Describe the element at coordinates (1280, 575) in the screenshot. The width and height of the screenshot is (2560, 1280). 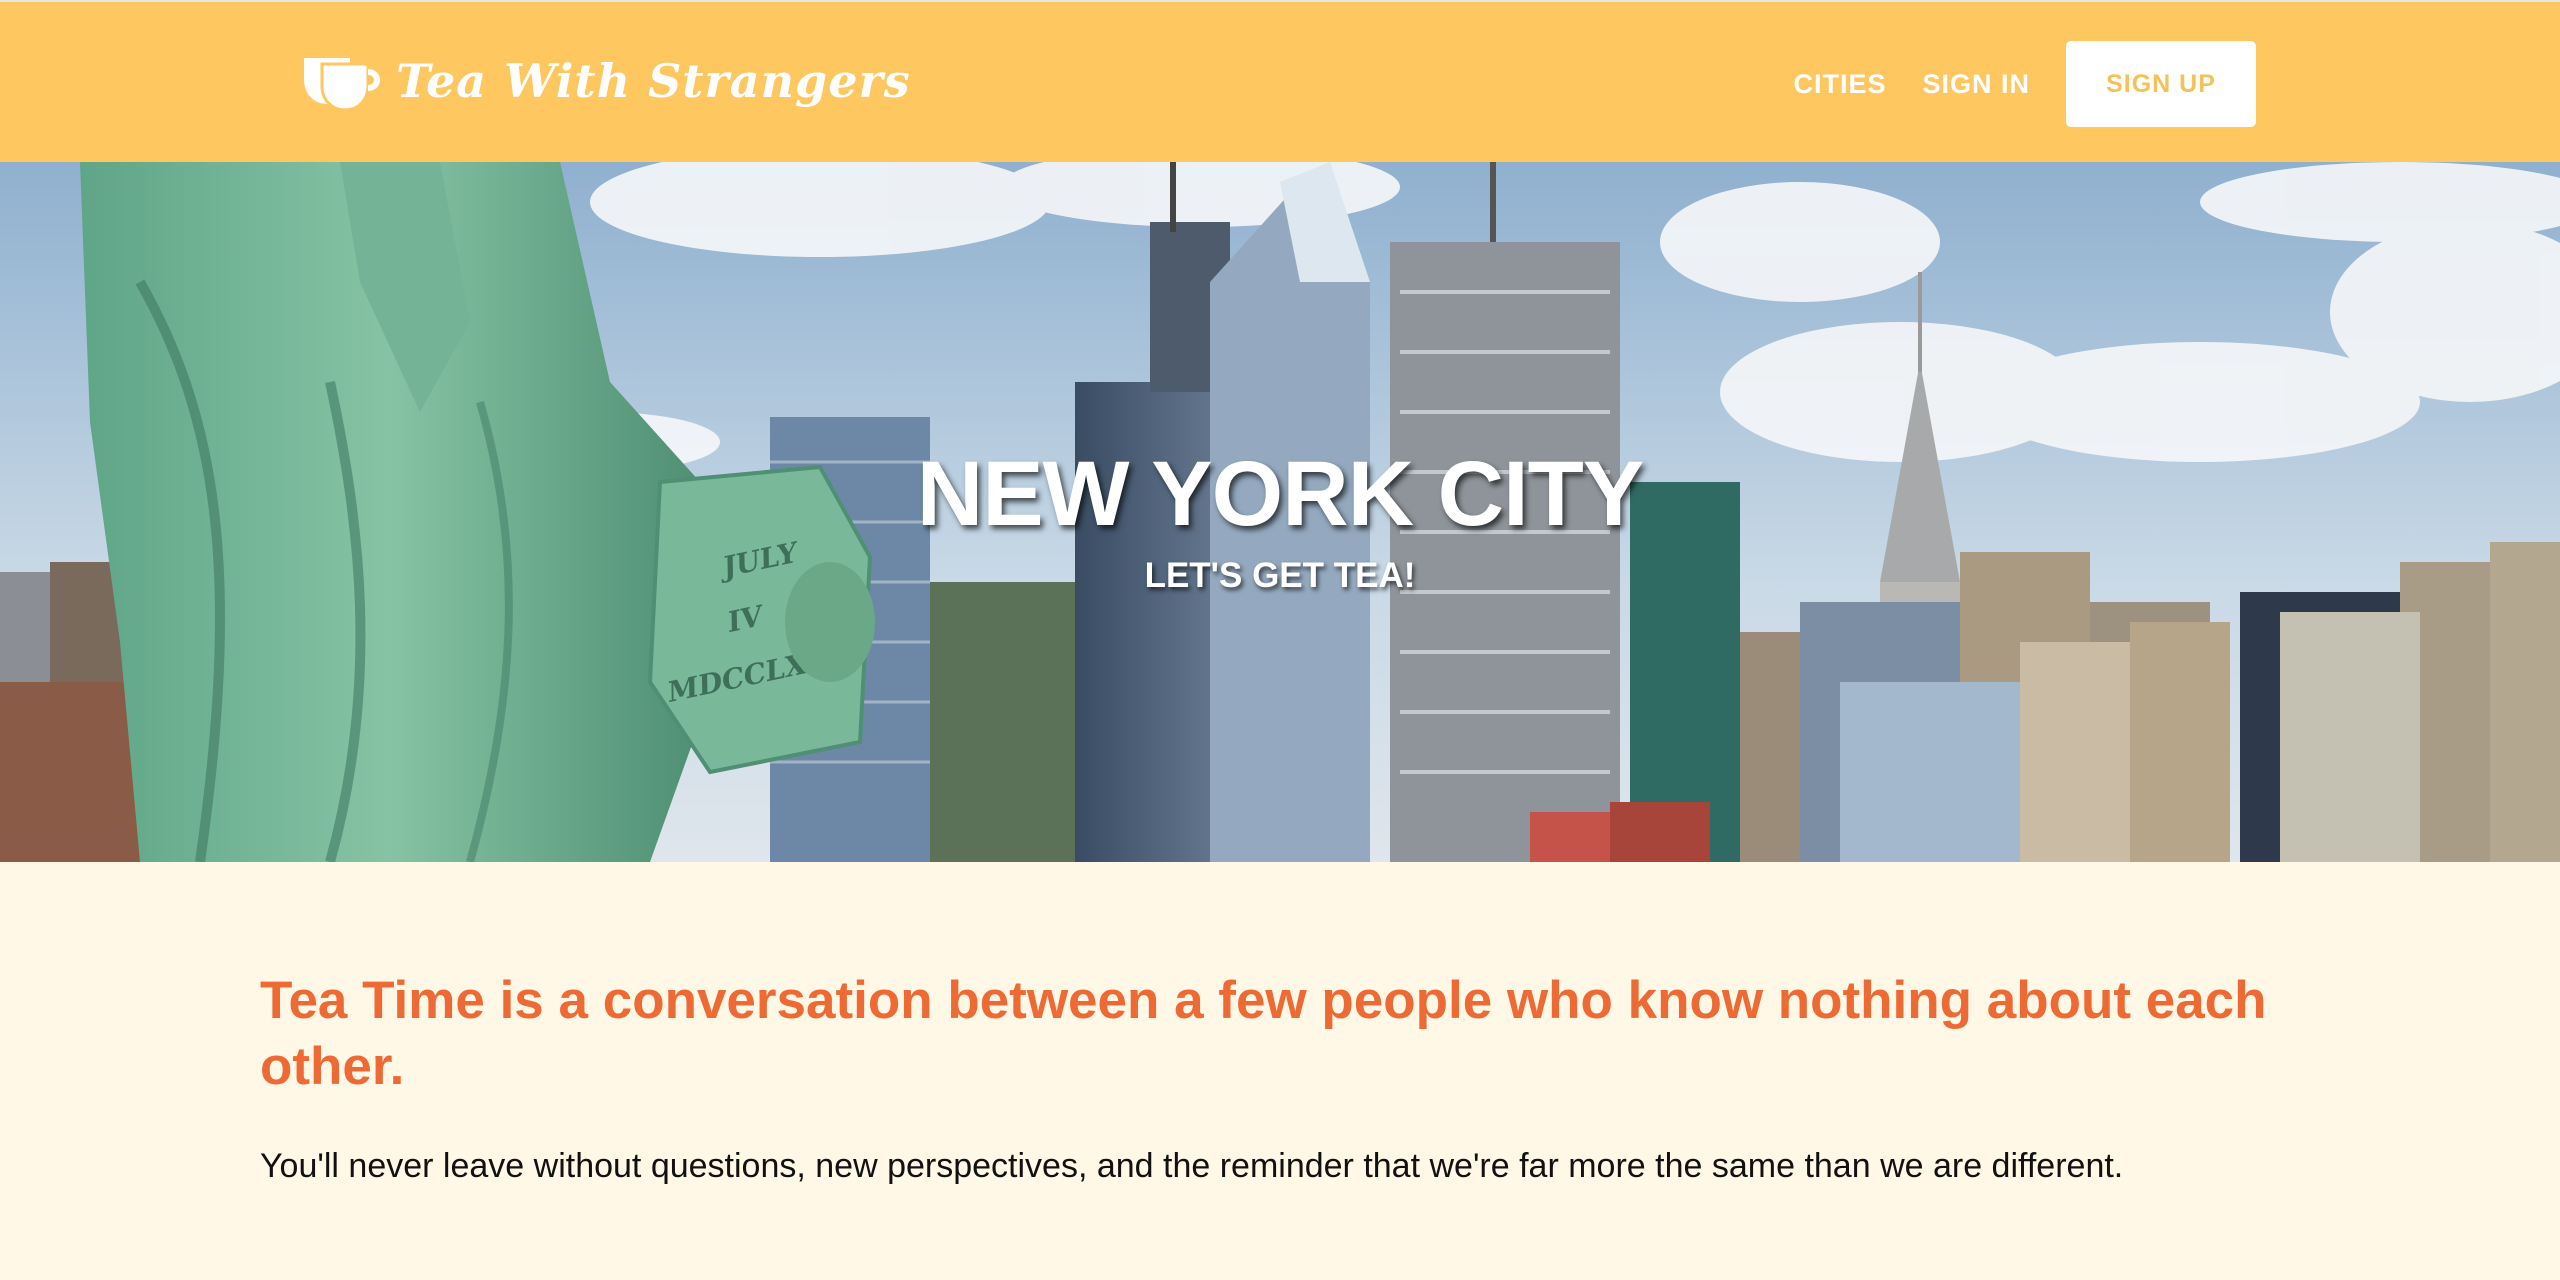
I see `city-subtitle: LET'S GET TEA!` at that location.